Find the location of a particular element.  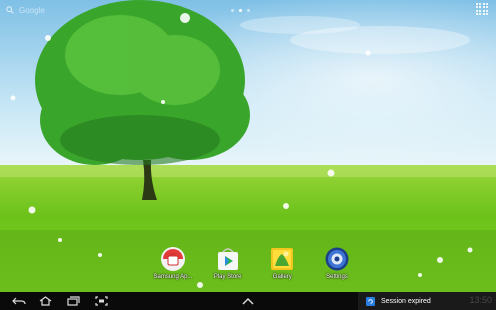

google-search-bar: Google is located at coordinates (25, 10).